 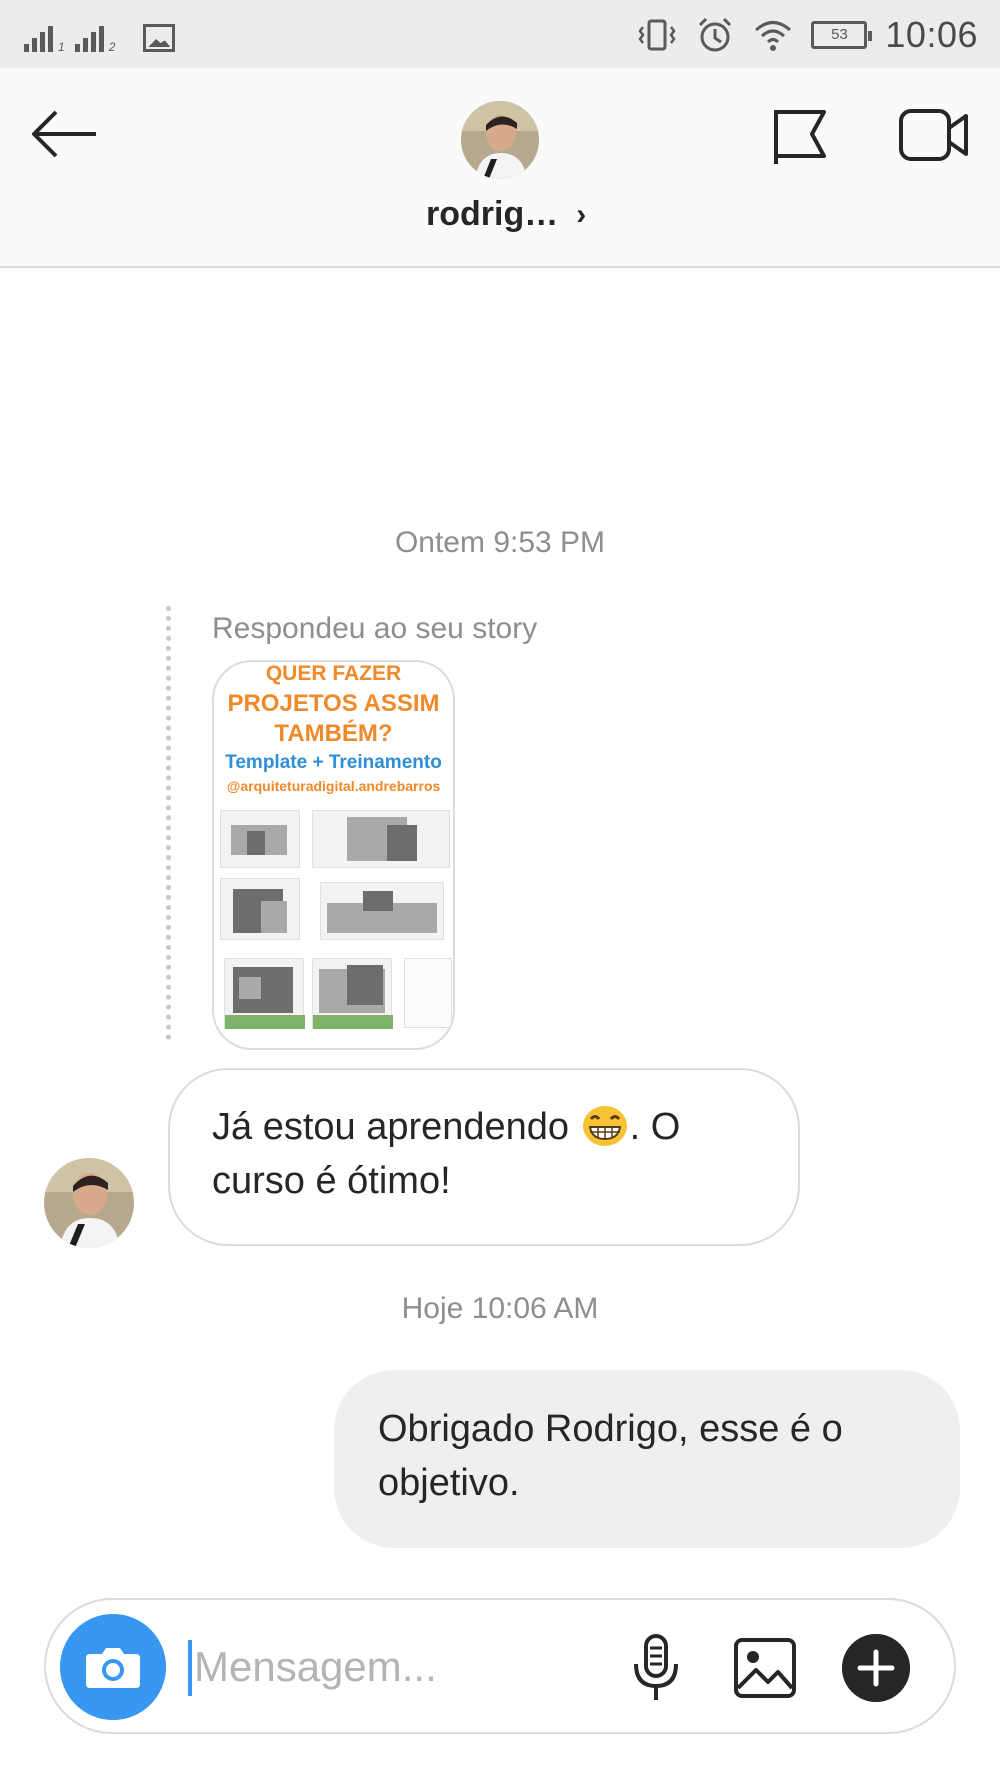 I want to click on story-line-2: PROJETOS ASSIM, so click(x=333, y=703).